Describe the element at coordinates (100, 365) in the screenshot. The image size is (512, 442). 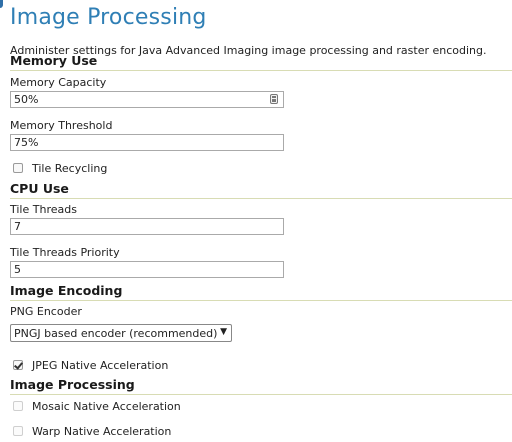
I see `jpeg-native-label: JPEG Native Acceleration` at that location.